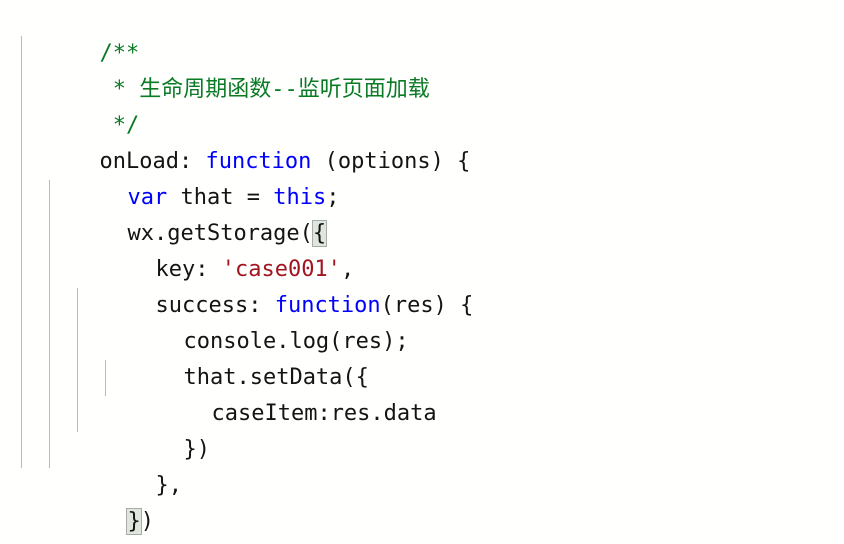  I want to click on parameter-list-token: (res) {, so click(427, 305).